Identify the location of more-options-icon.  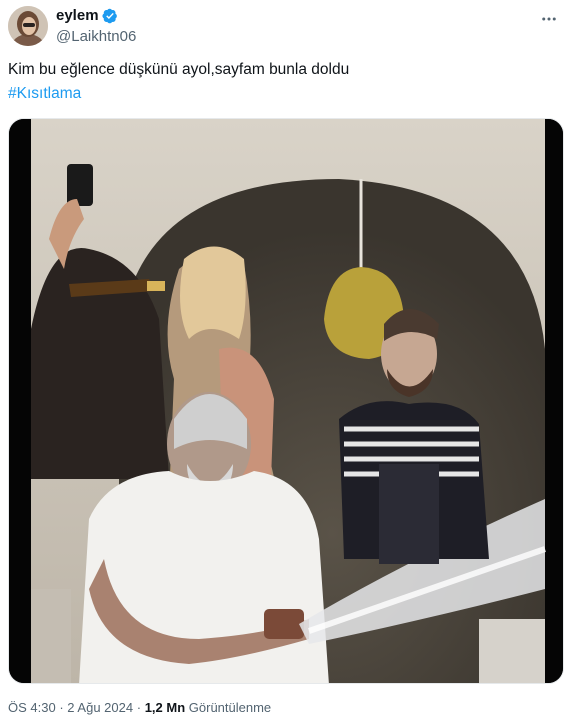
(549, 19).